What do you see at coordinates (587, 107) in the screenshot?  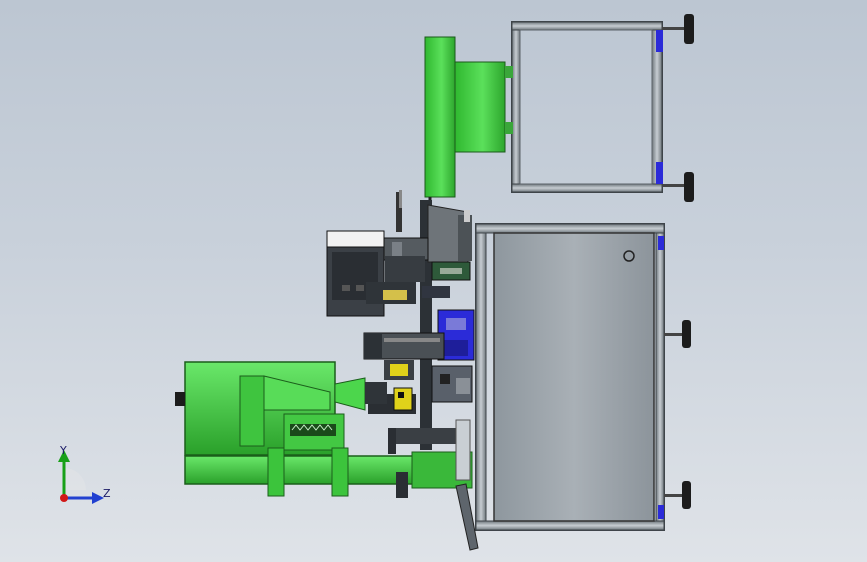 I see `upper-frame` at bounding box center [587, 107].